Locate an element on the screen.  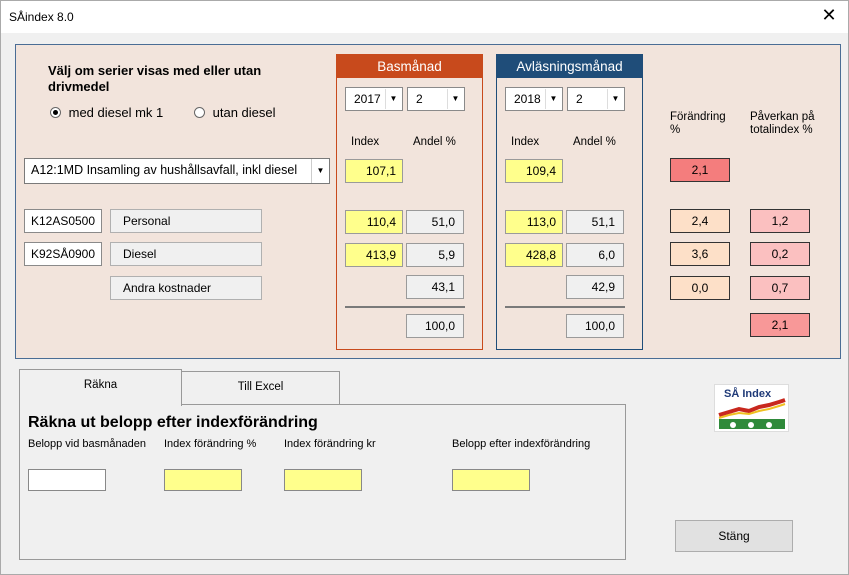
window-title: SÅindex 8.0 is located at coordinates (41, 17).